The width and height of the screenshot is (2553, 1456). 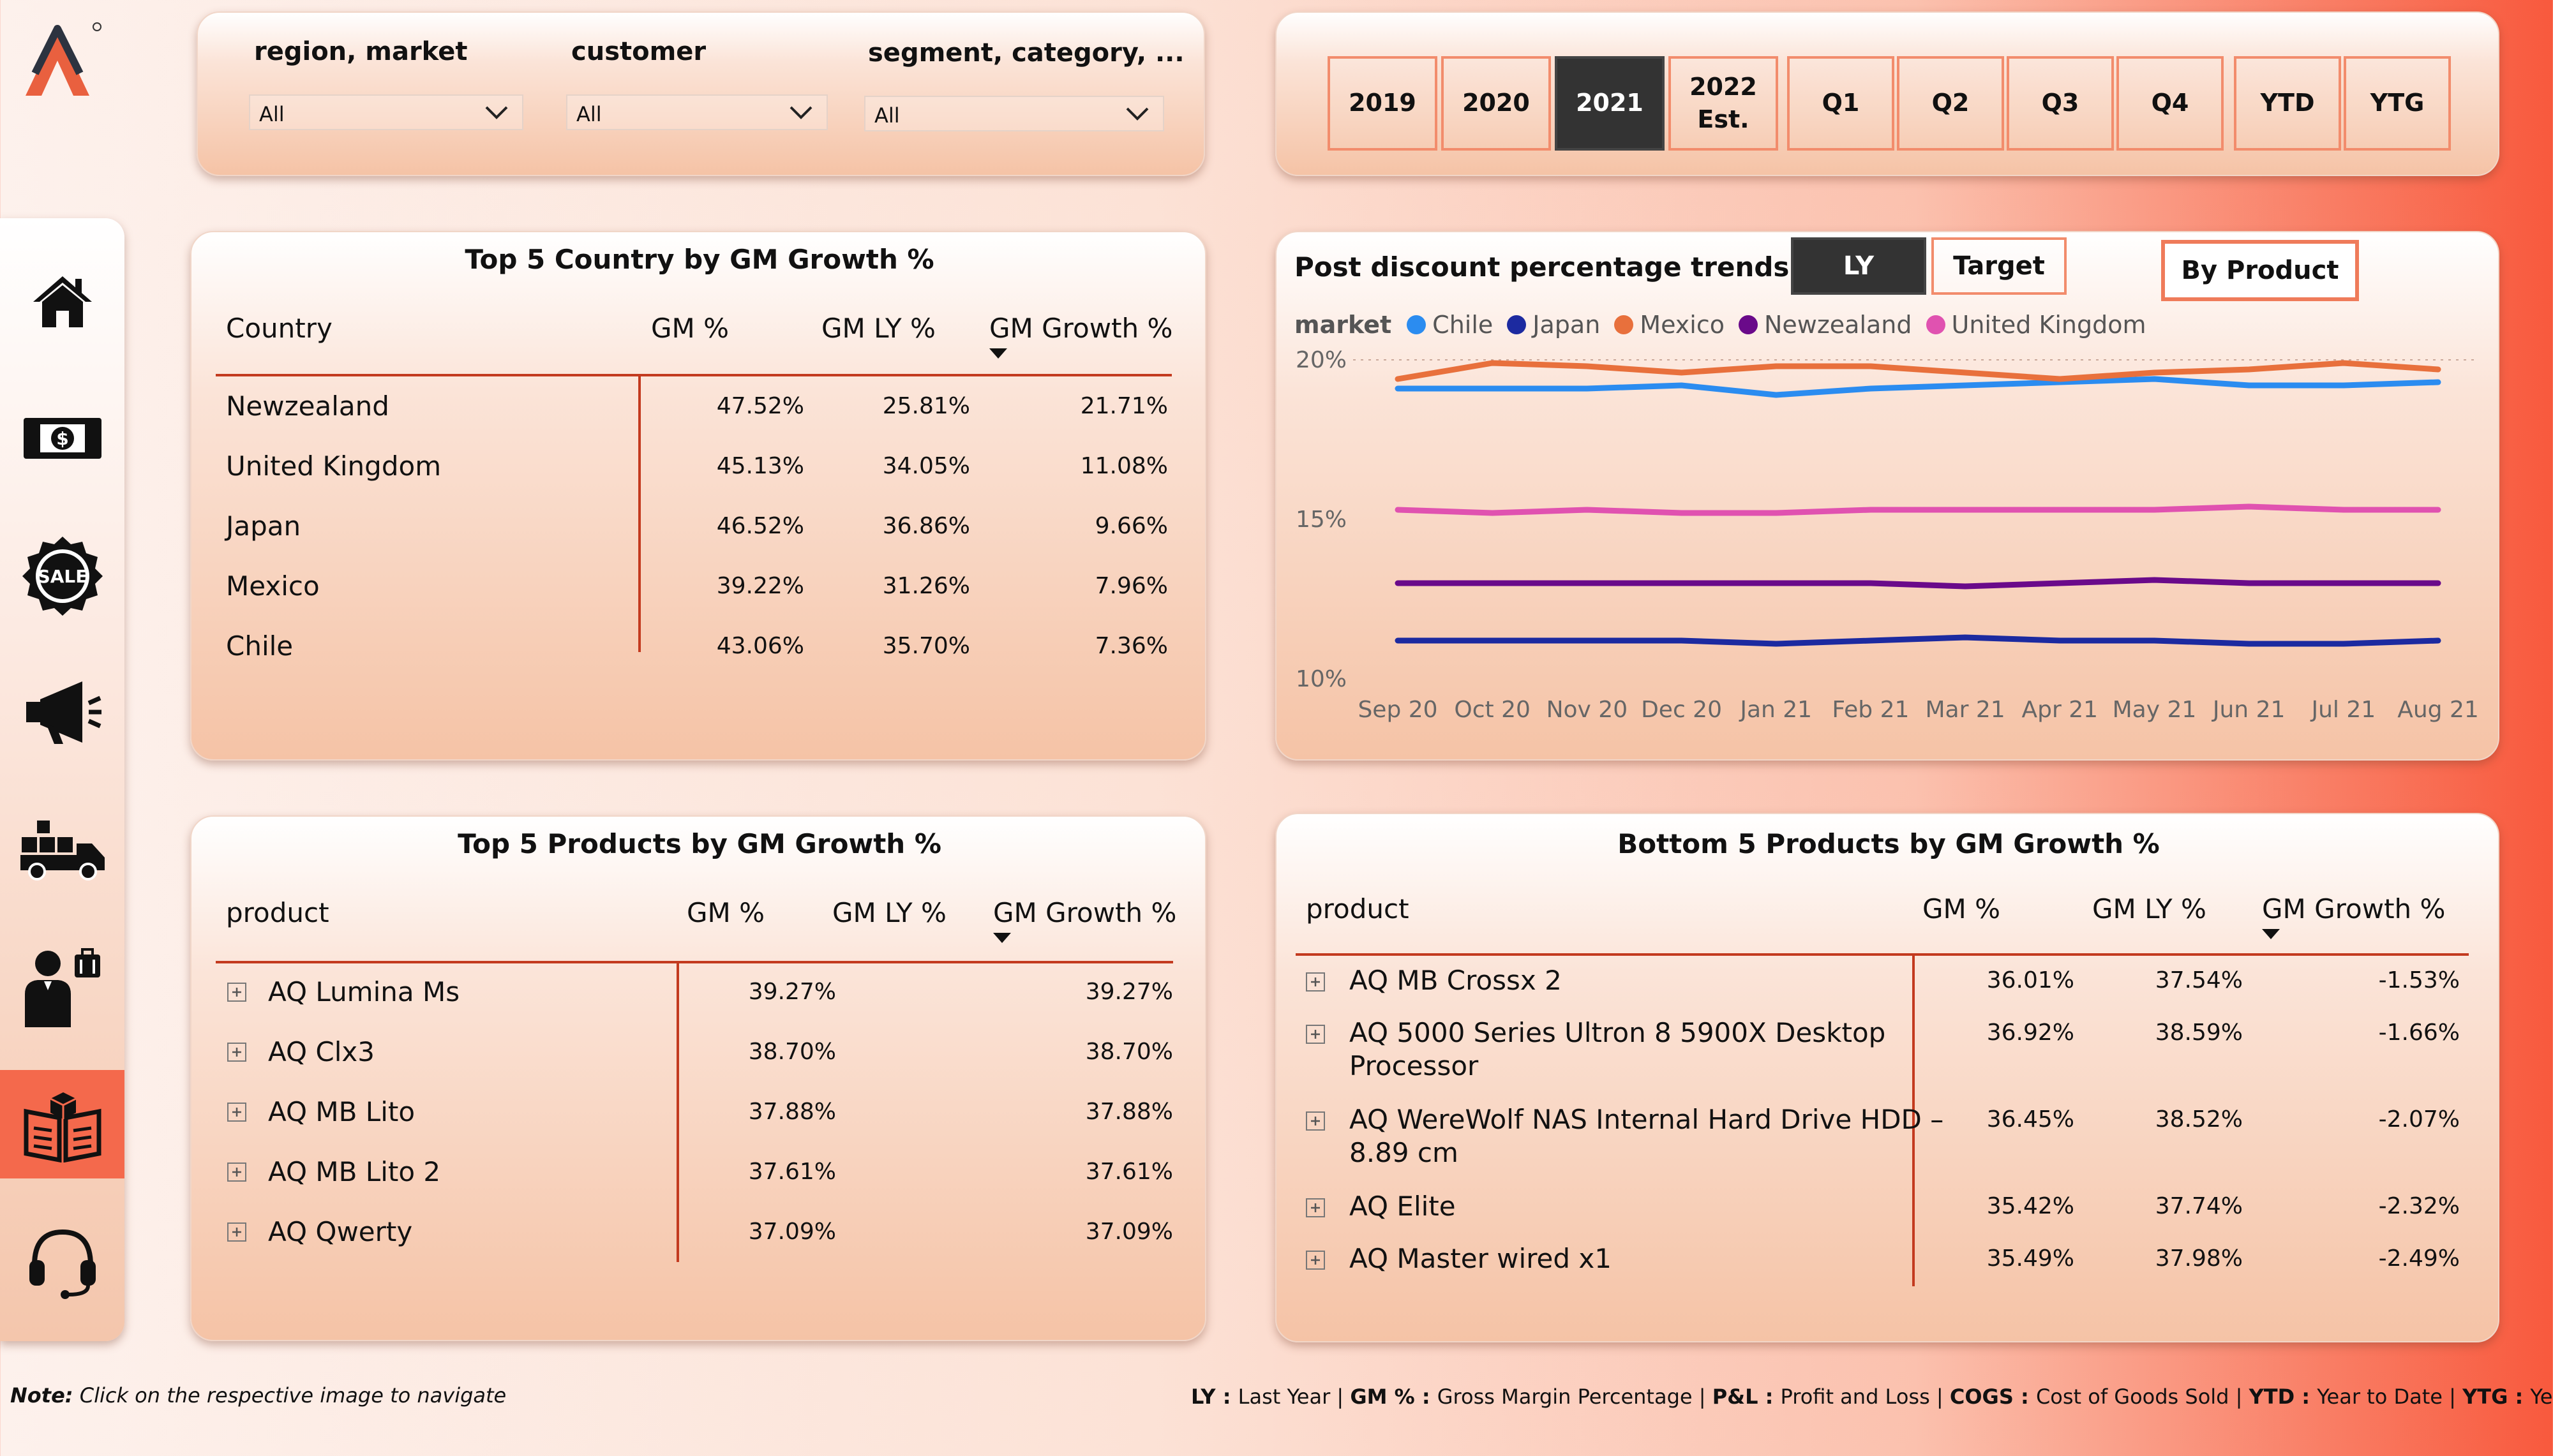 I want to click on series-line-newzealand, so click(x=1918, y=583).